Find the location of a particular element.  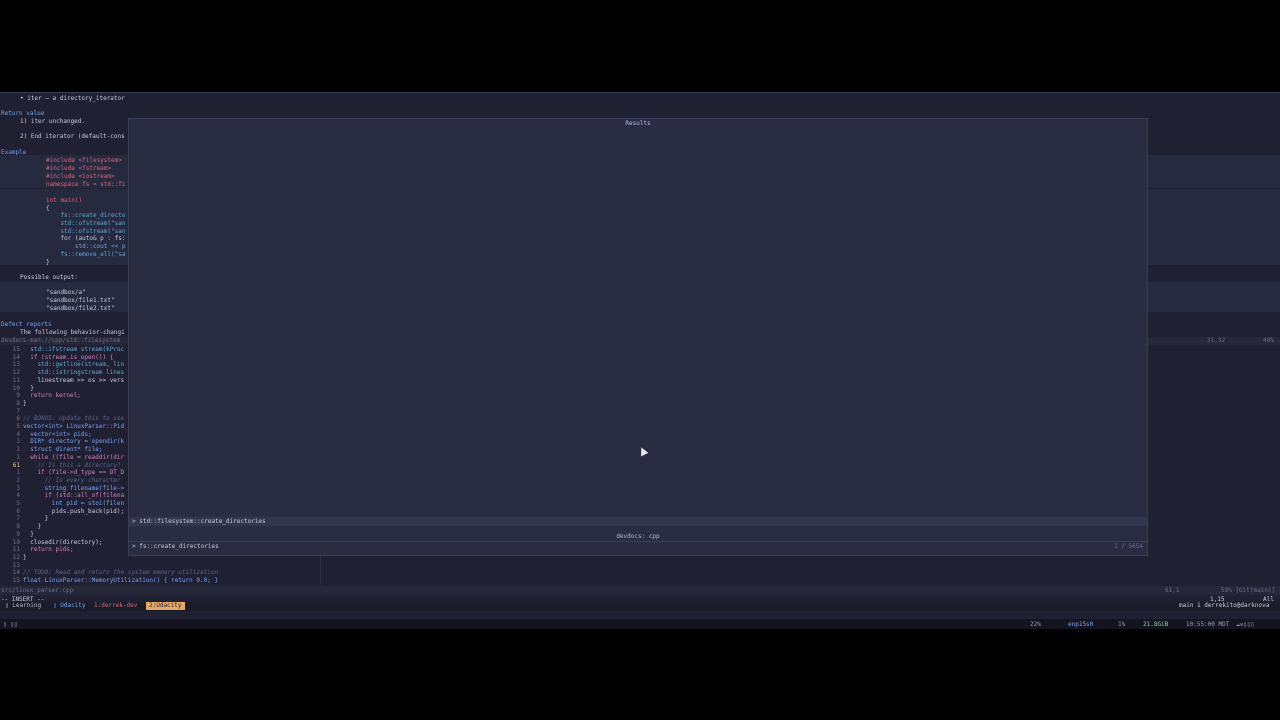

tmux-tab-active: 2:Udacity is located at coordinates (165, 606).